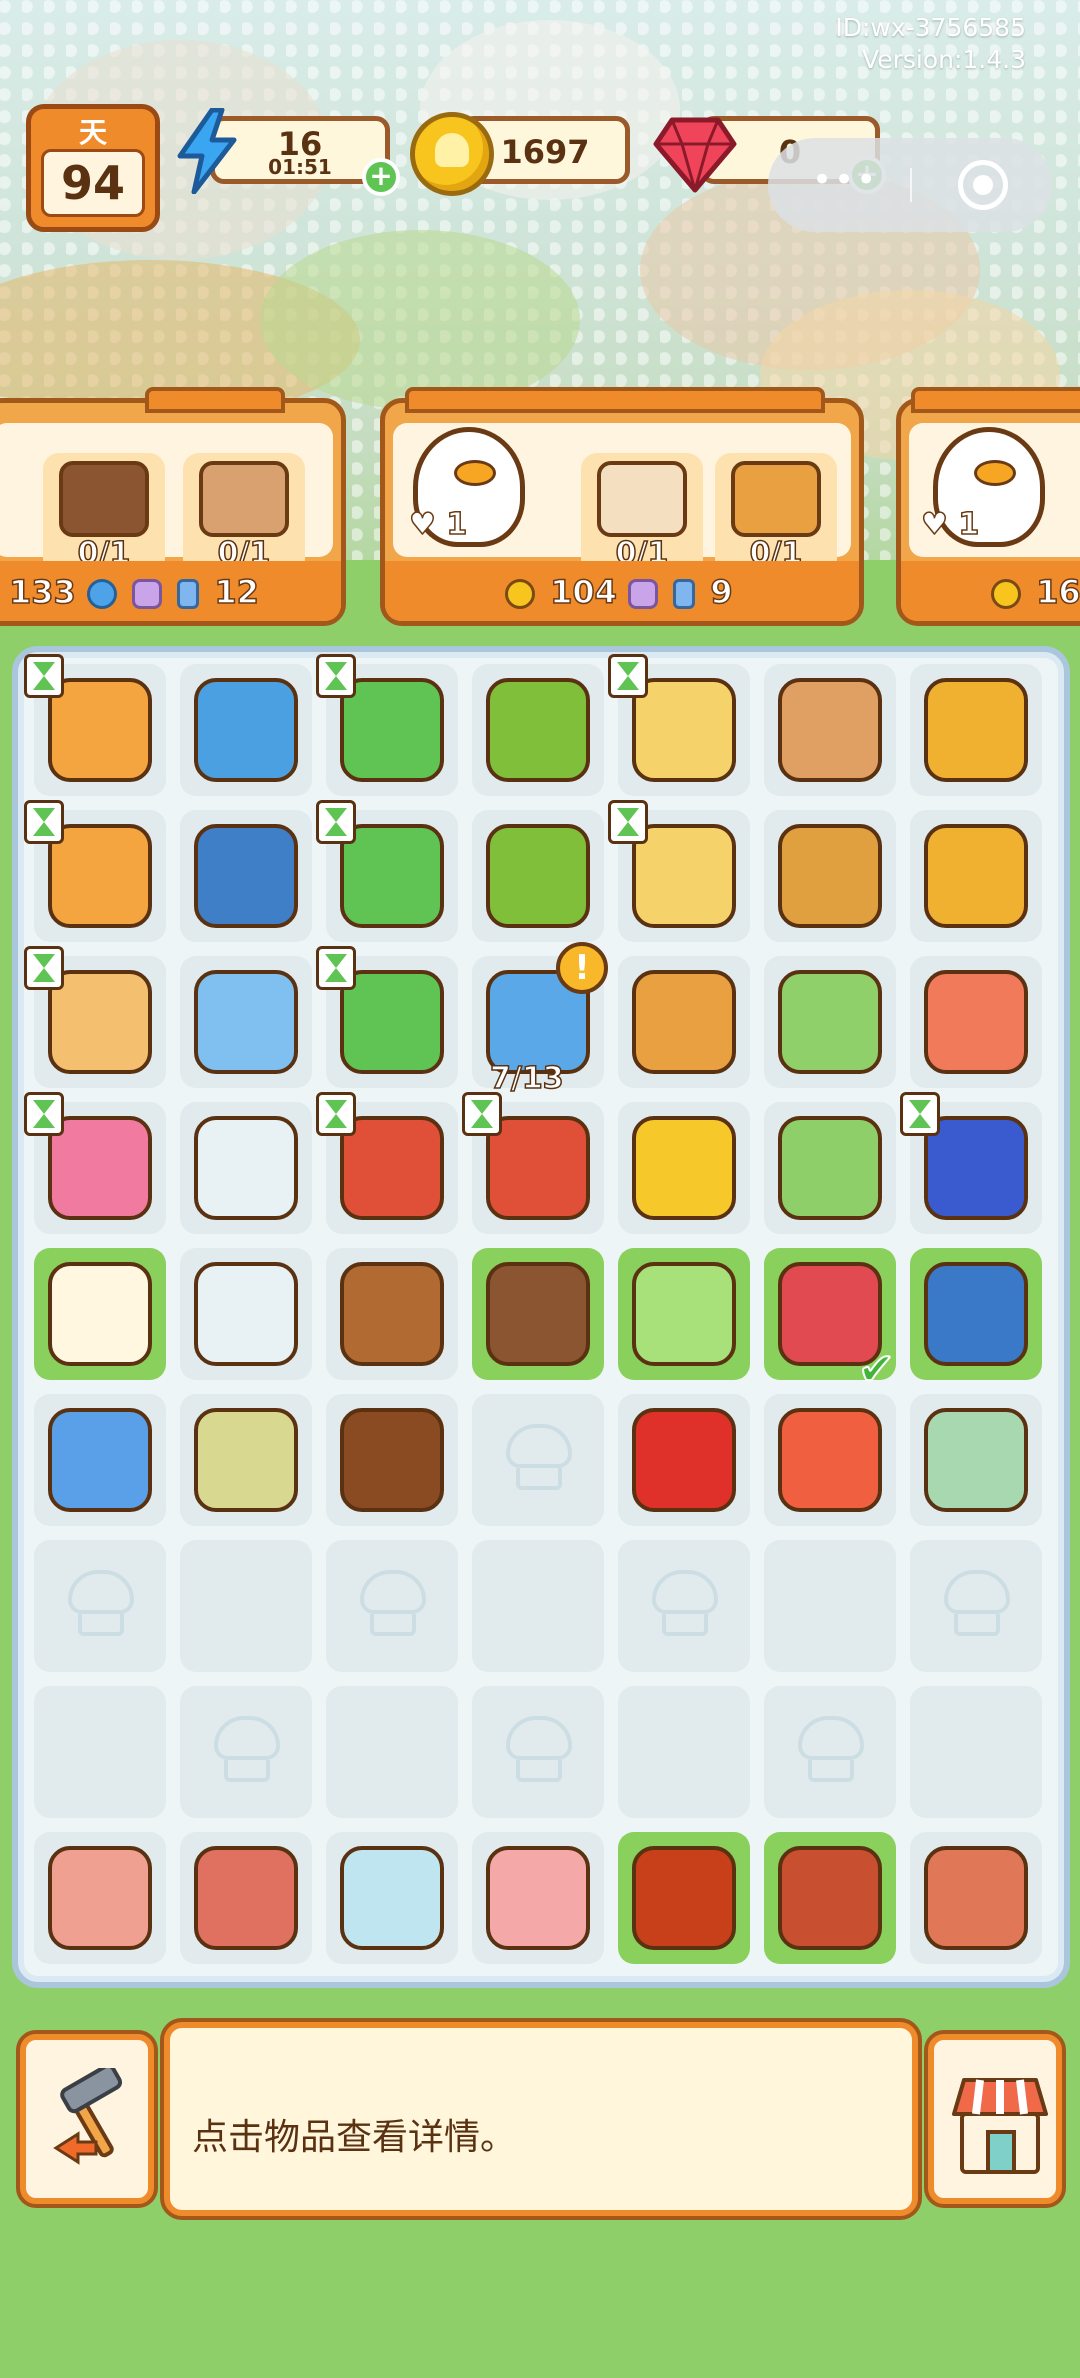  Describe the element at coordinates (615, 400) in the screenshot. I see `order-card-tab` at that location.